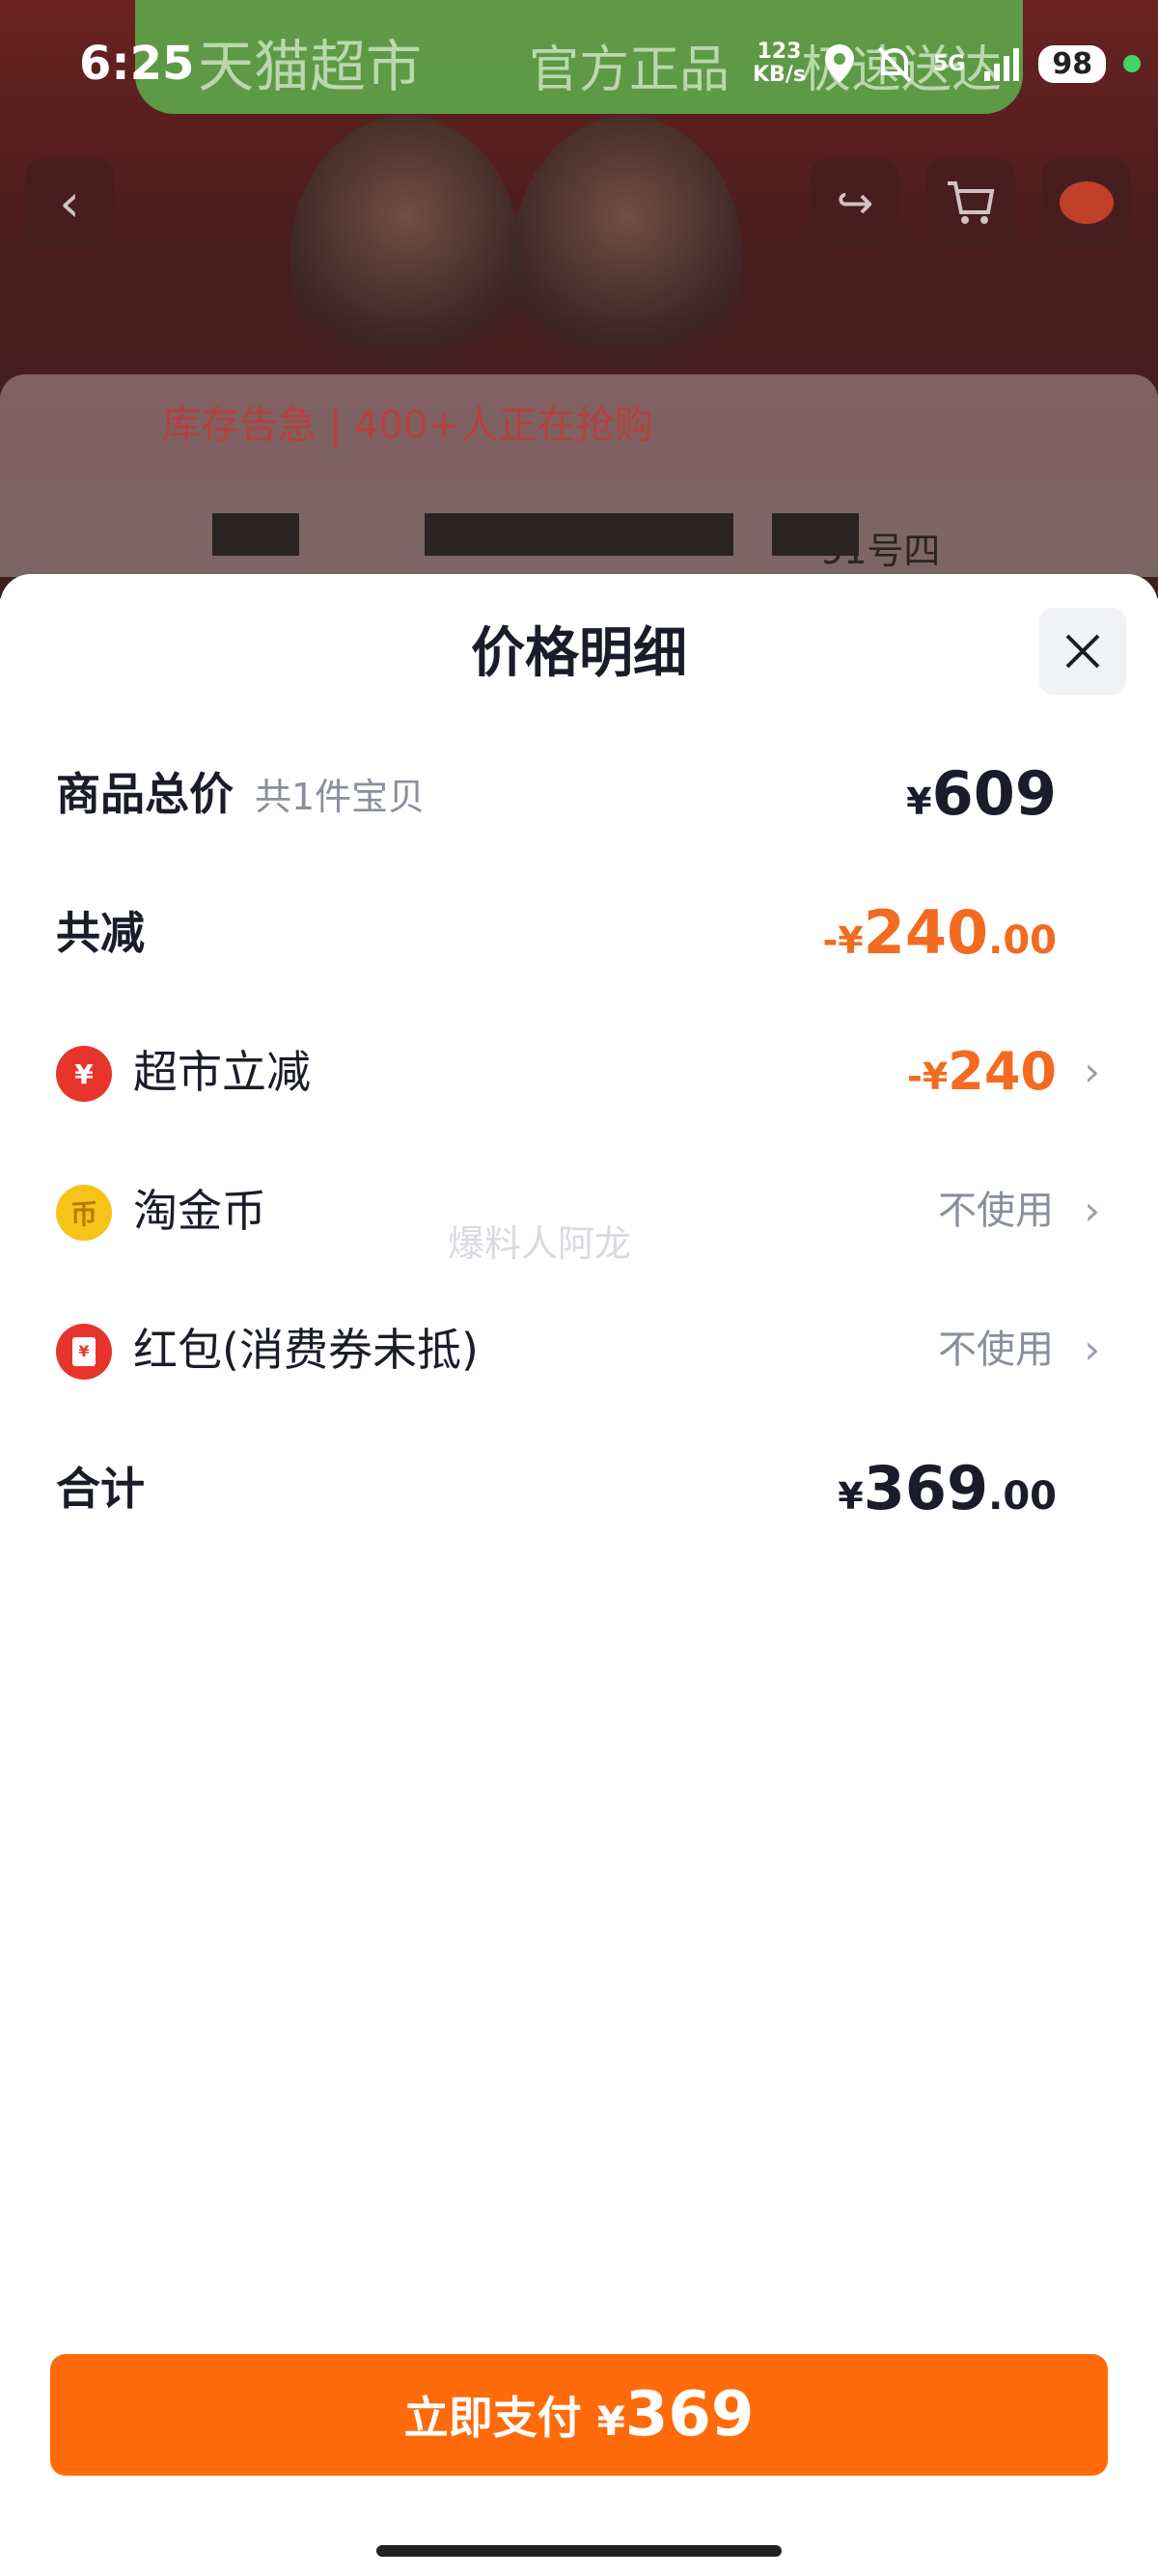 The height and width of the screenshot is (2576, 1158). I want to click on row-total-reduction: 共减 -¥240.00, so click(579, 933).